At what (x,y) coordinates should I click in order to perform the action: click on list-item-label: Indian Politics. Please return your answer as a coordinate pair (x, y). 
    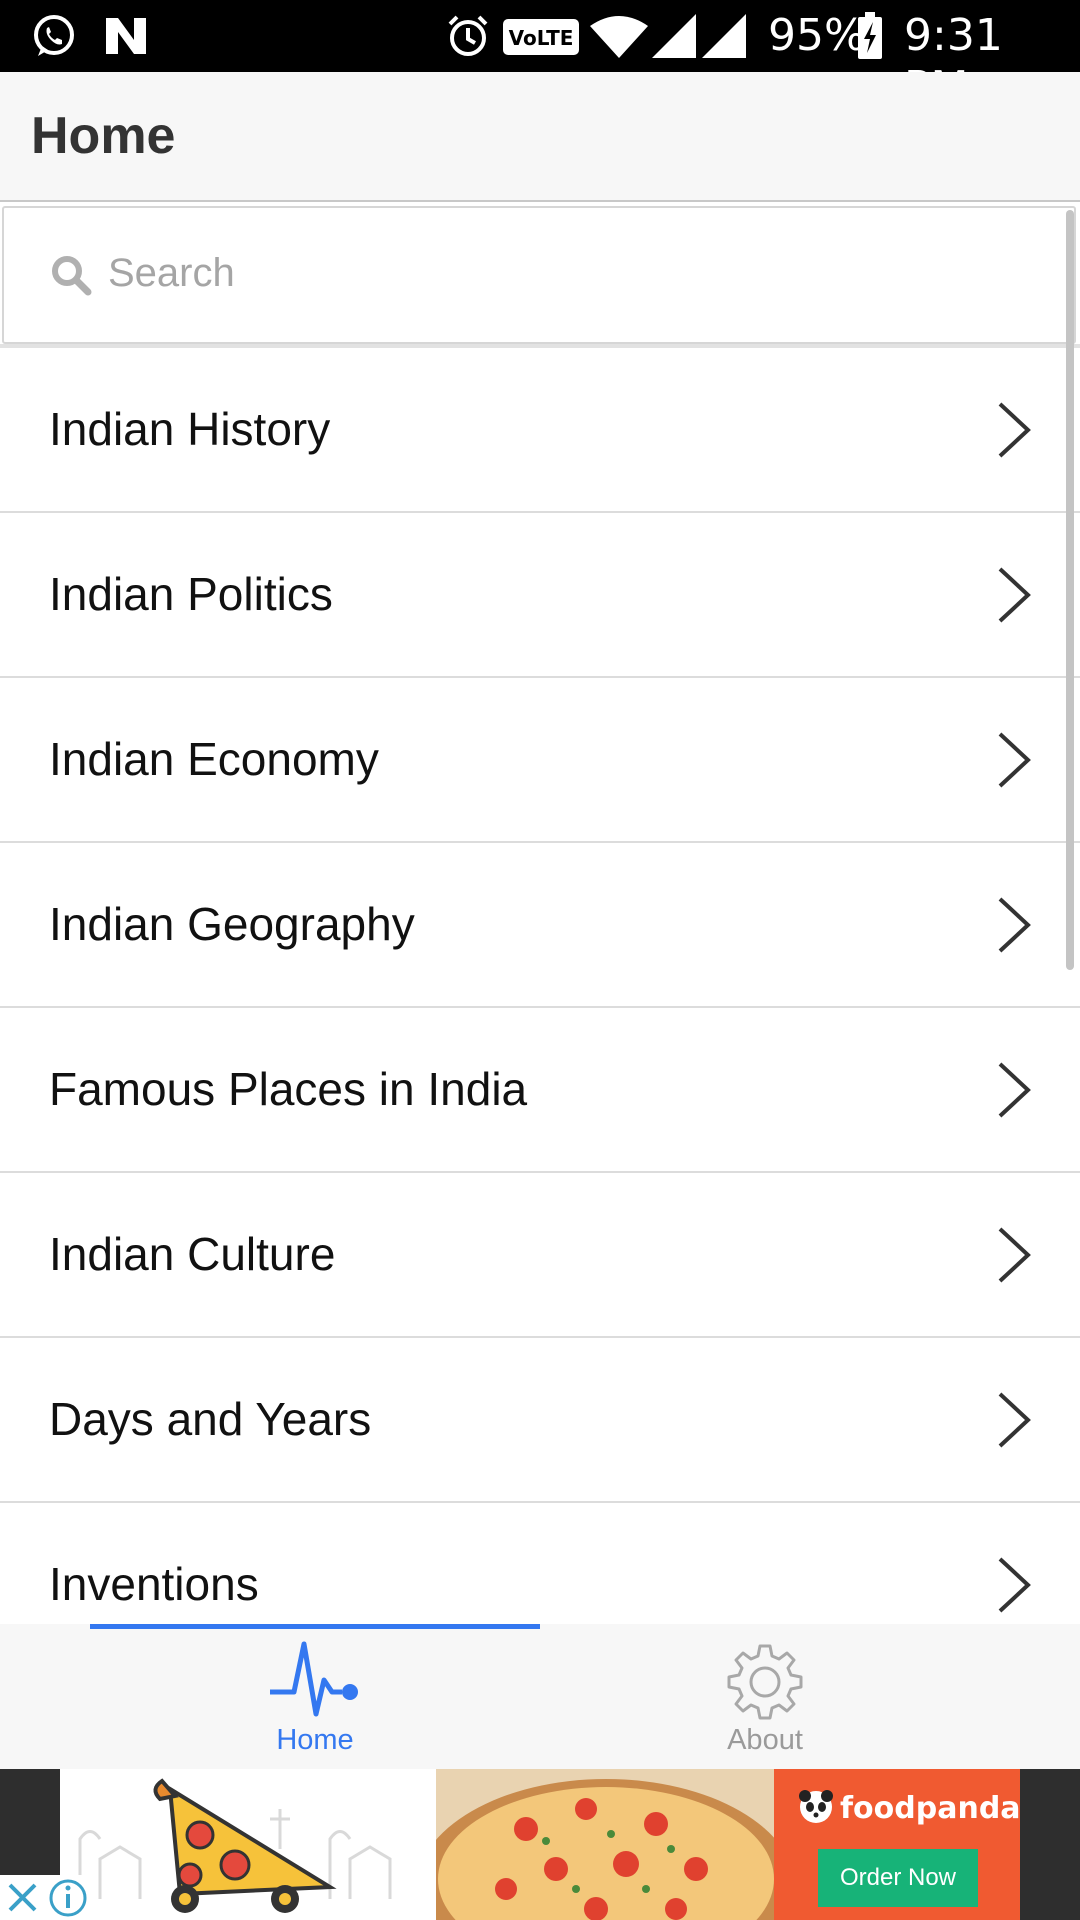
    Looking at the image, I should click on (191, 594).